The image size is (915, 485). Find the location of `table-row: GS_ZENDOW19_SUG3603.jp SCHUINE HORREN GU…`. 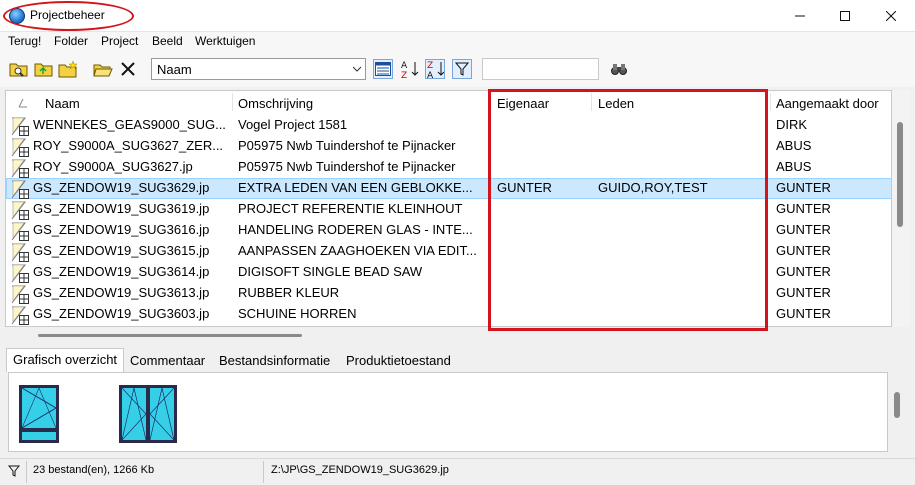

table-row: GS_ZENDOW19_SUG3603.jp SCHUINE HORREN GU… is located at coordinates (448, 314).